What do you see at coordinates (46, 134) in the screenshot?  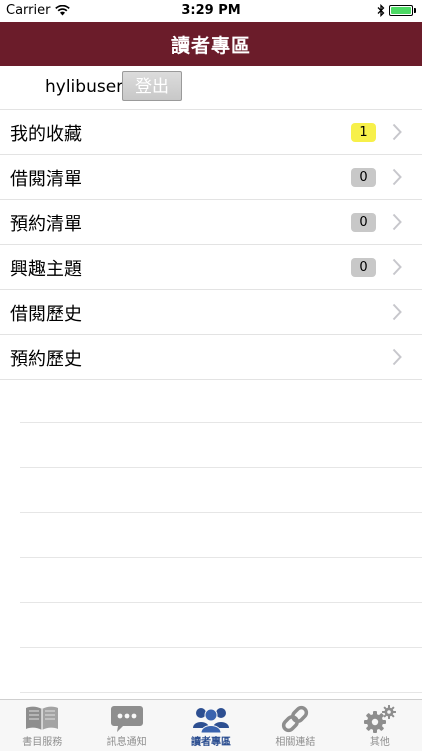 I see `list-item-label: 我的收藏` at bounding box center [46, 134].